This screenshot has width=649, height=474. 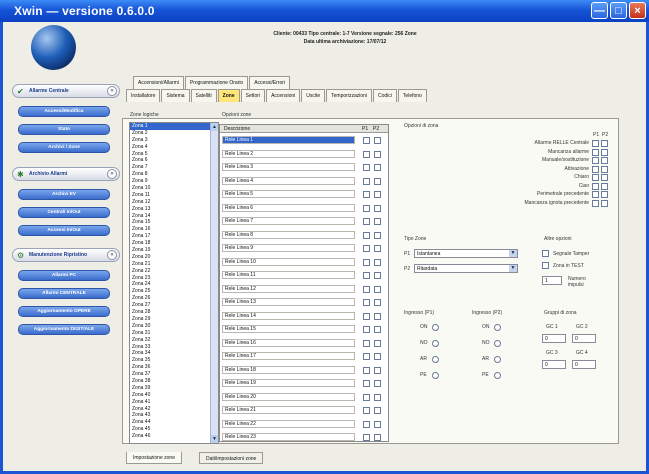 What do you see at coordinates (174, 436) in the screenshot?
I see `list-item: Zona 46` at bounding box center [174, 436].